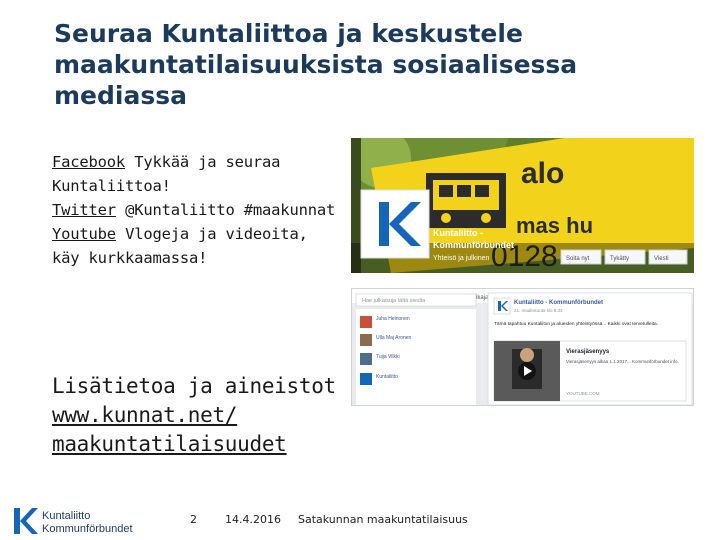 Image resolution: width=720 pixels, height=540 pixels. Describe the element at coordinates (558, 303) in the screenshot. I see `post-author: Kuntaliitto - Kommunförbundet` at that location.